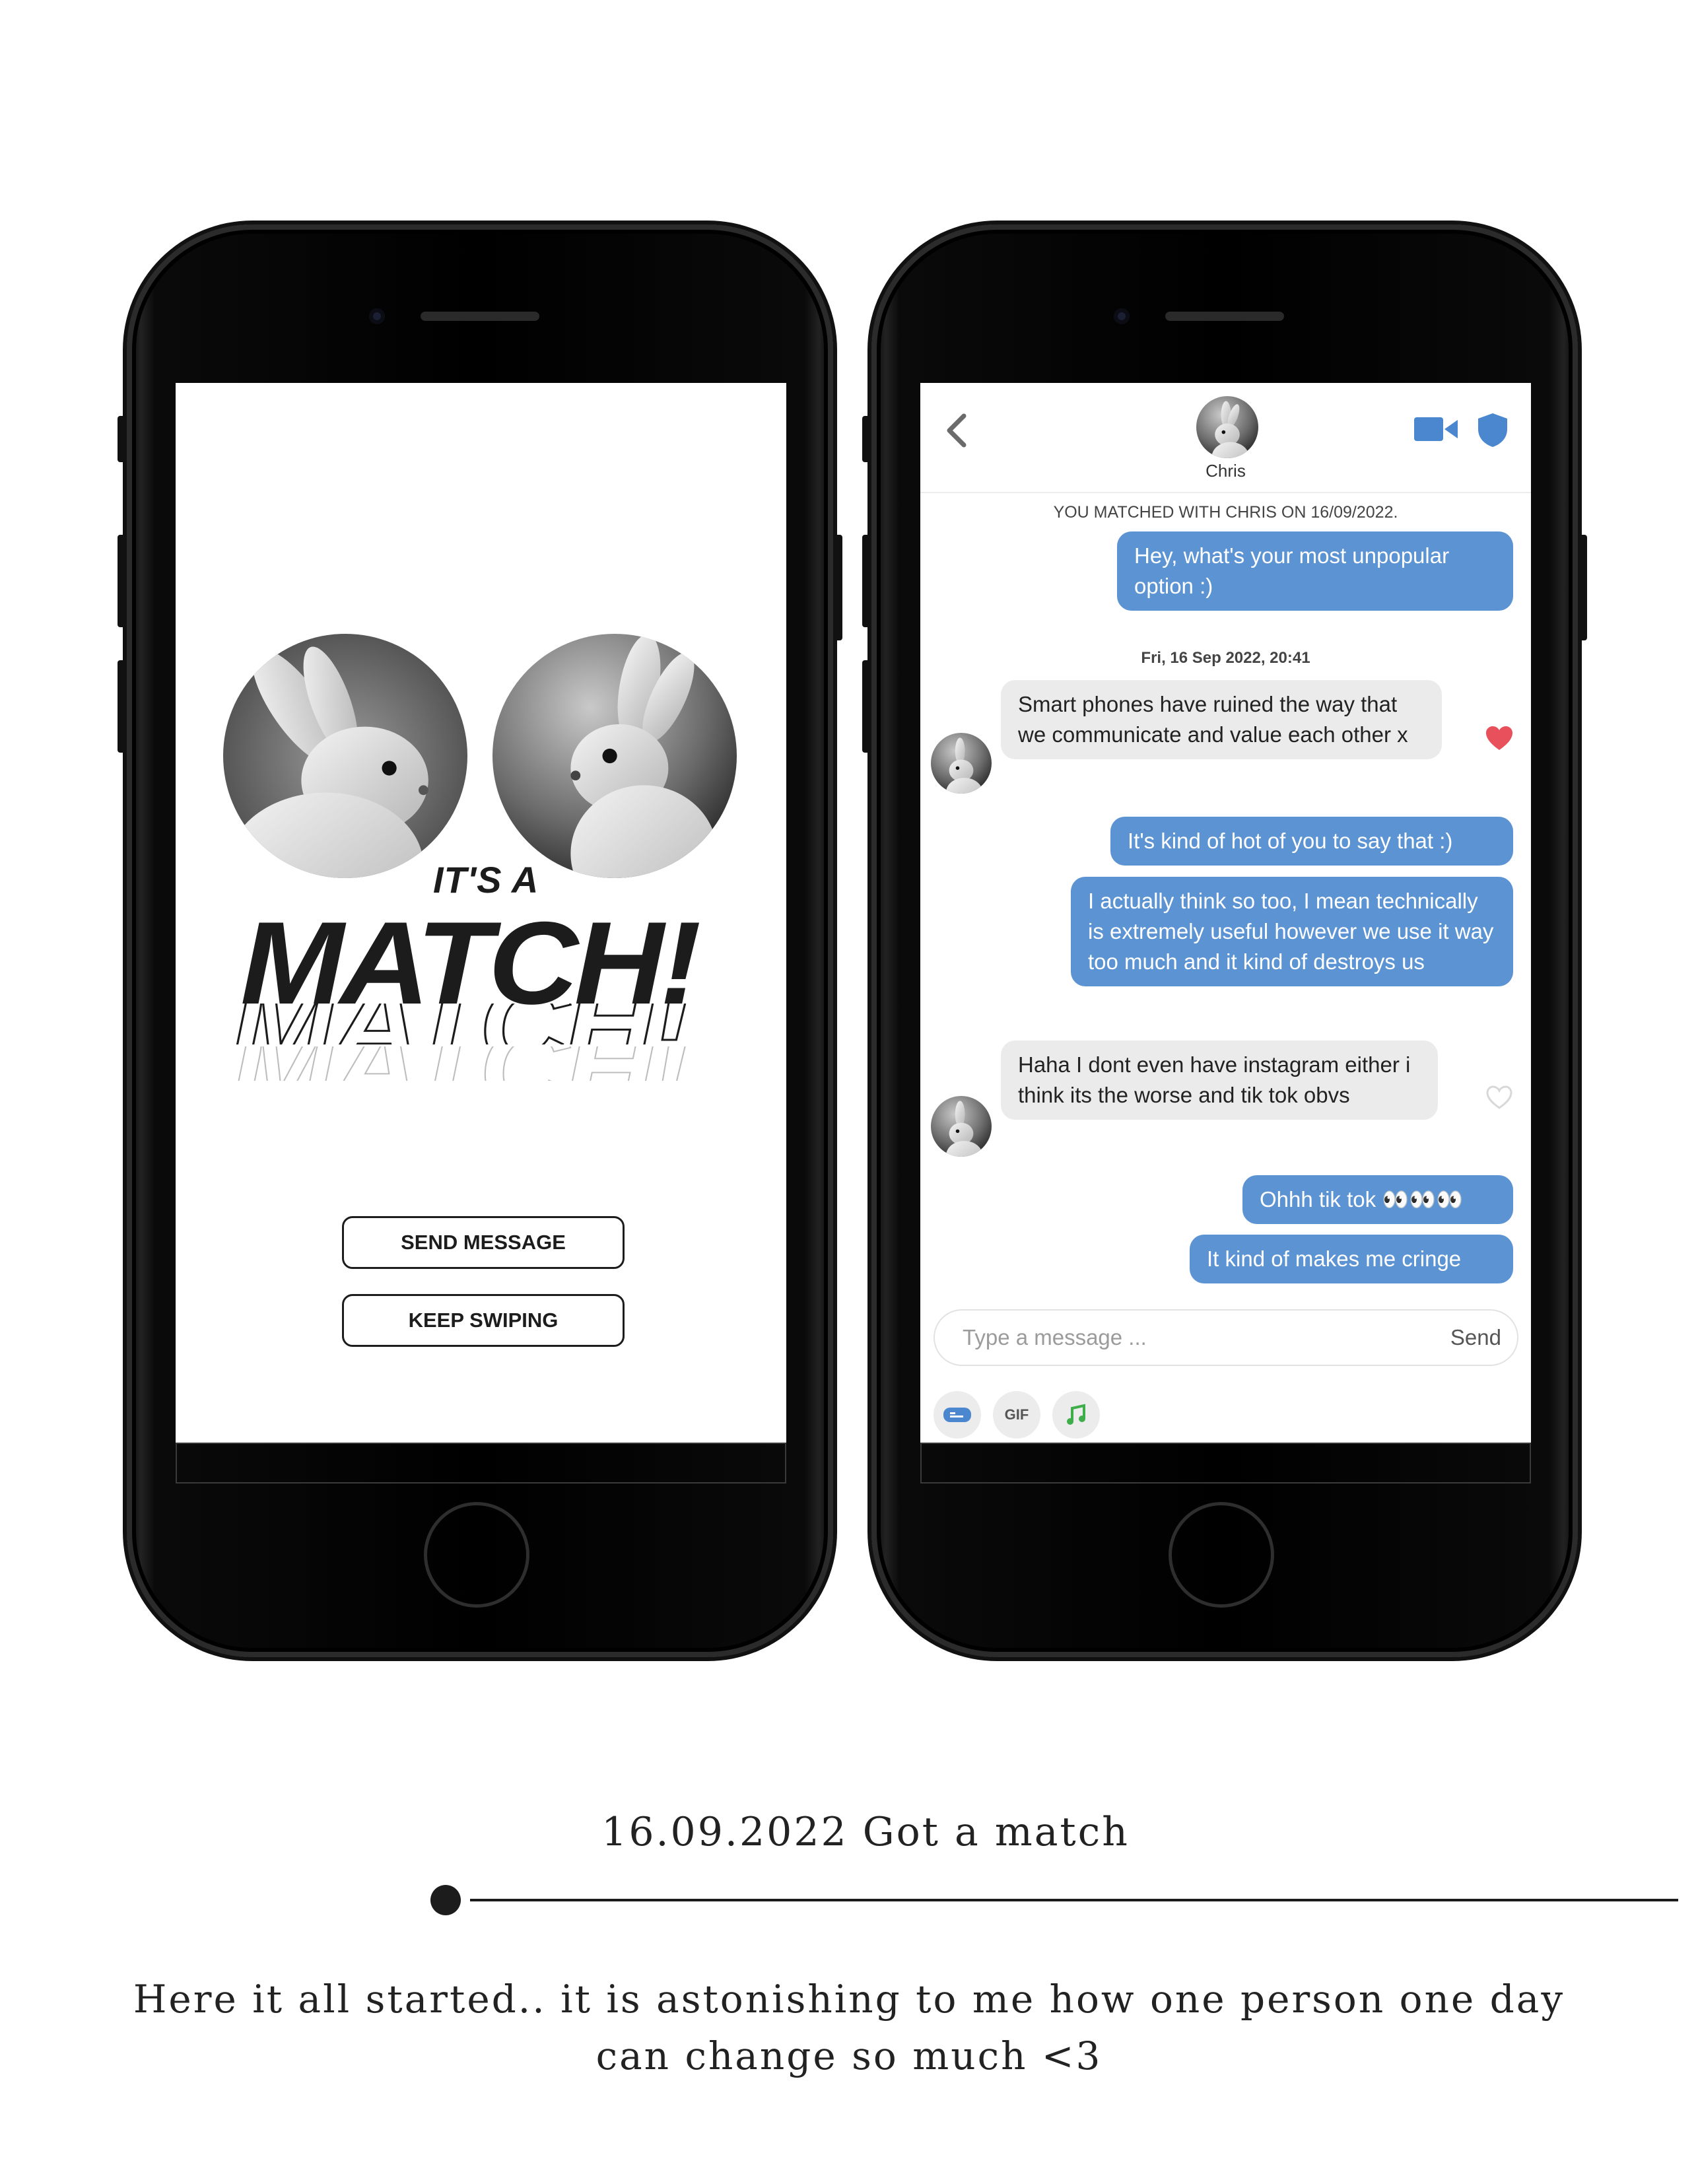 This screenshot has height=2184, width=1698. I want to click on heart-outline-icon, so click(1499, 1097).